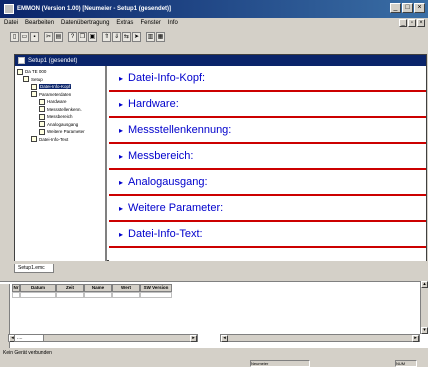 The height and width of the screenshot is (367, 428). I want to click on send-icon: ⇑, so click(106, 36).